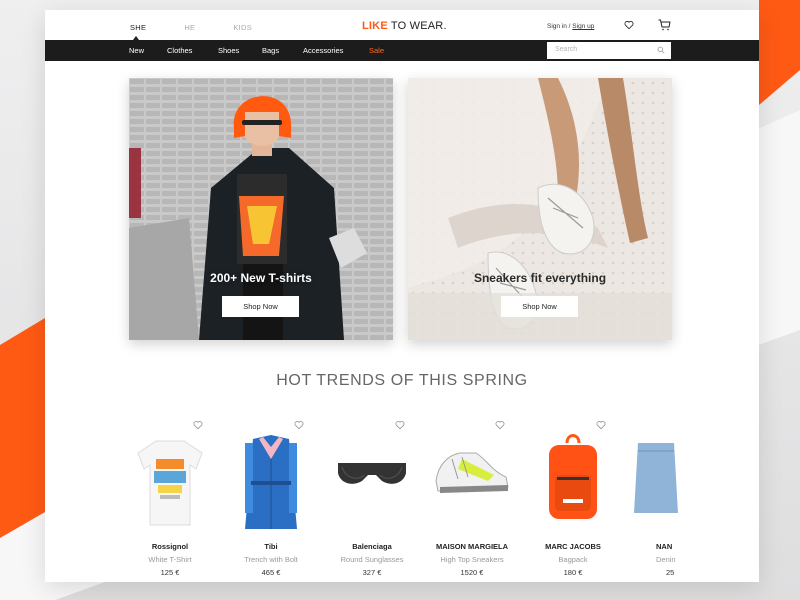 The image size is (800, 600). Describe the element at coordinates (170, 546) in the screenshot. I see `product-brand: Rossignol` at that location.